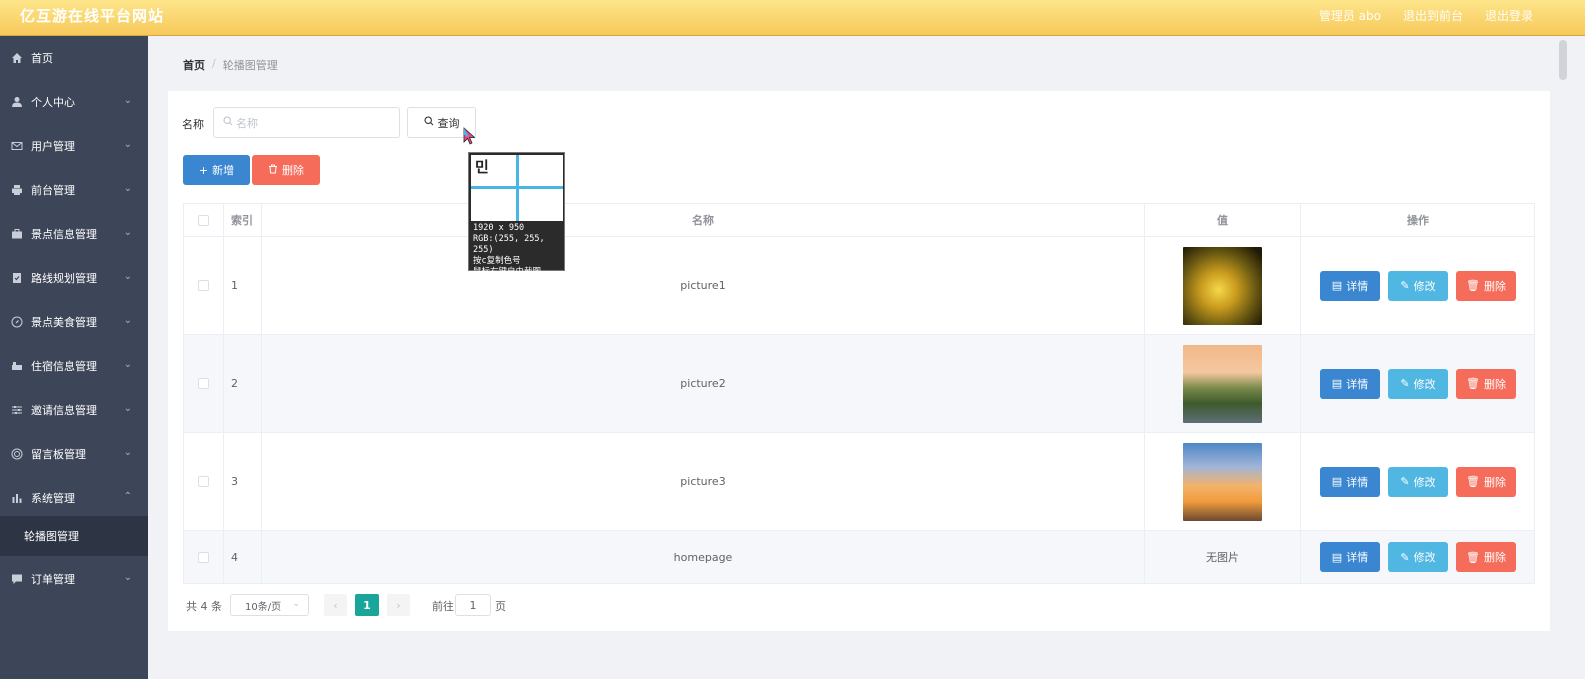 The height and width of the screenshot is (679, 1585). I want to click on sidebar-item-route-planning: 路线规划管理 ⌄, so click(74, 278).